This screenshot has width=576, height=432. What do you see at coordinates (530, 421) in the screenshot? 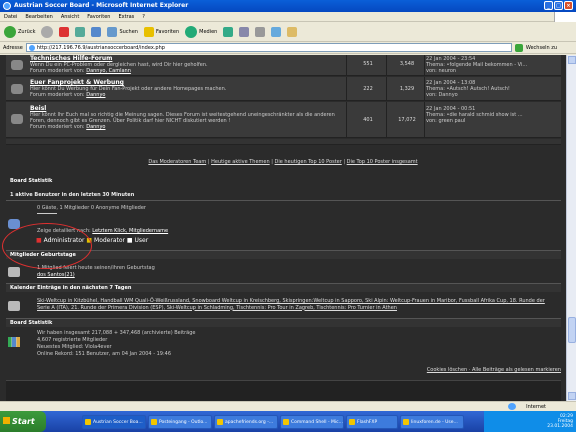
I see `system-tray: 02:29 Freitag 23.01.2004` at bounding box center [530, 421].